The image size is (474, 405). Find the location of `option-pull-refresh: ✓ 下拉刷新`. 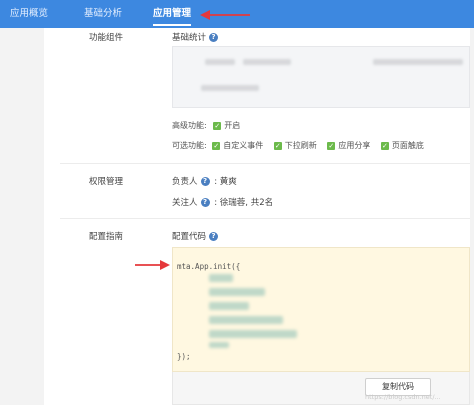

option-pull-refresh: ✓ 下拉刷新 is located at coordinates (295, 145).